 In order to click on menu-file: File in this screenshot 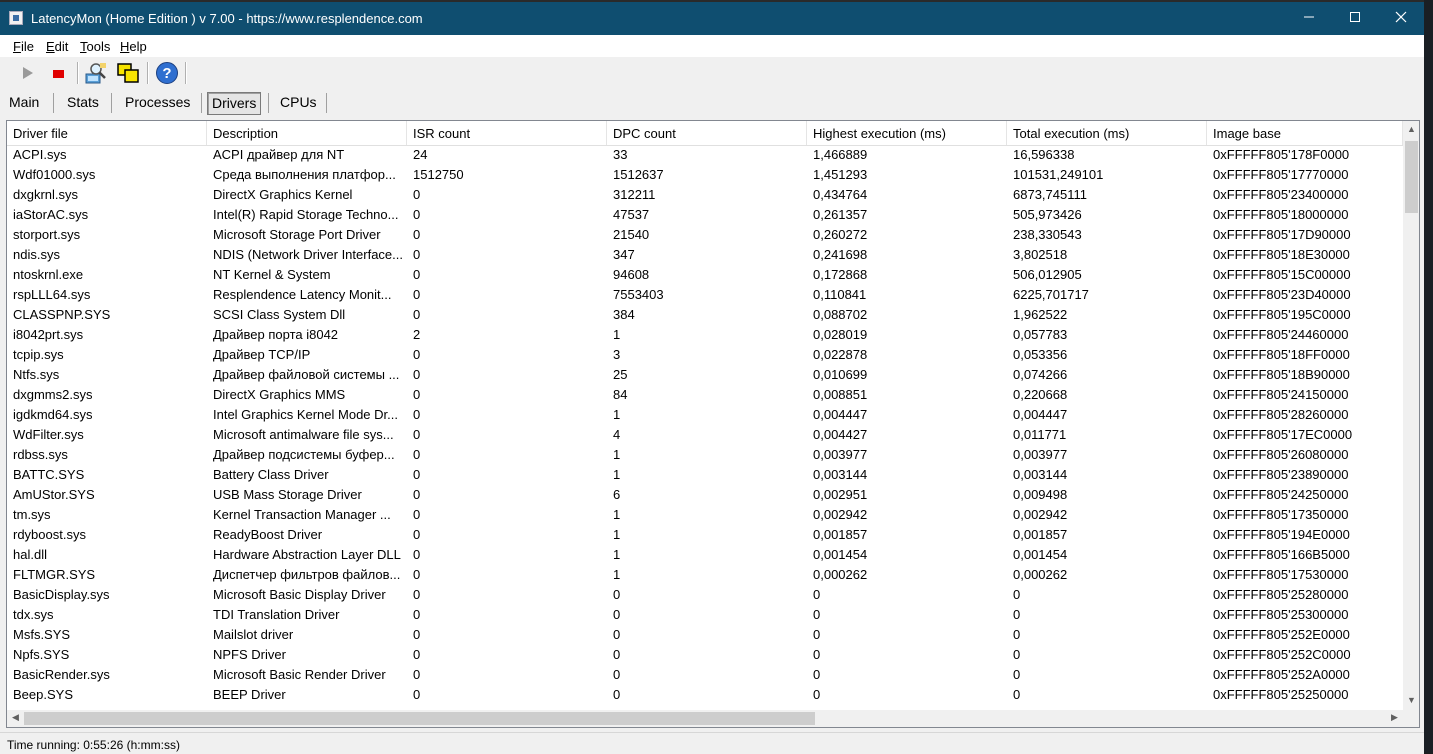, I will do `click(23, 46)`.